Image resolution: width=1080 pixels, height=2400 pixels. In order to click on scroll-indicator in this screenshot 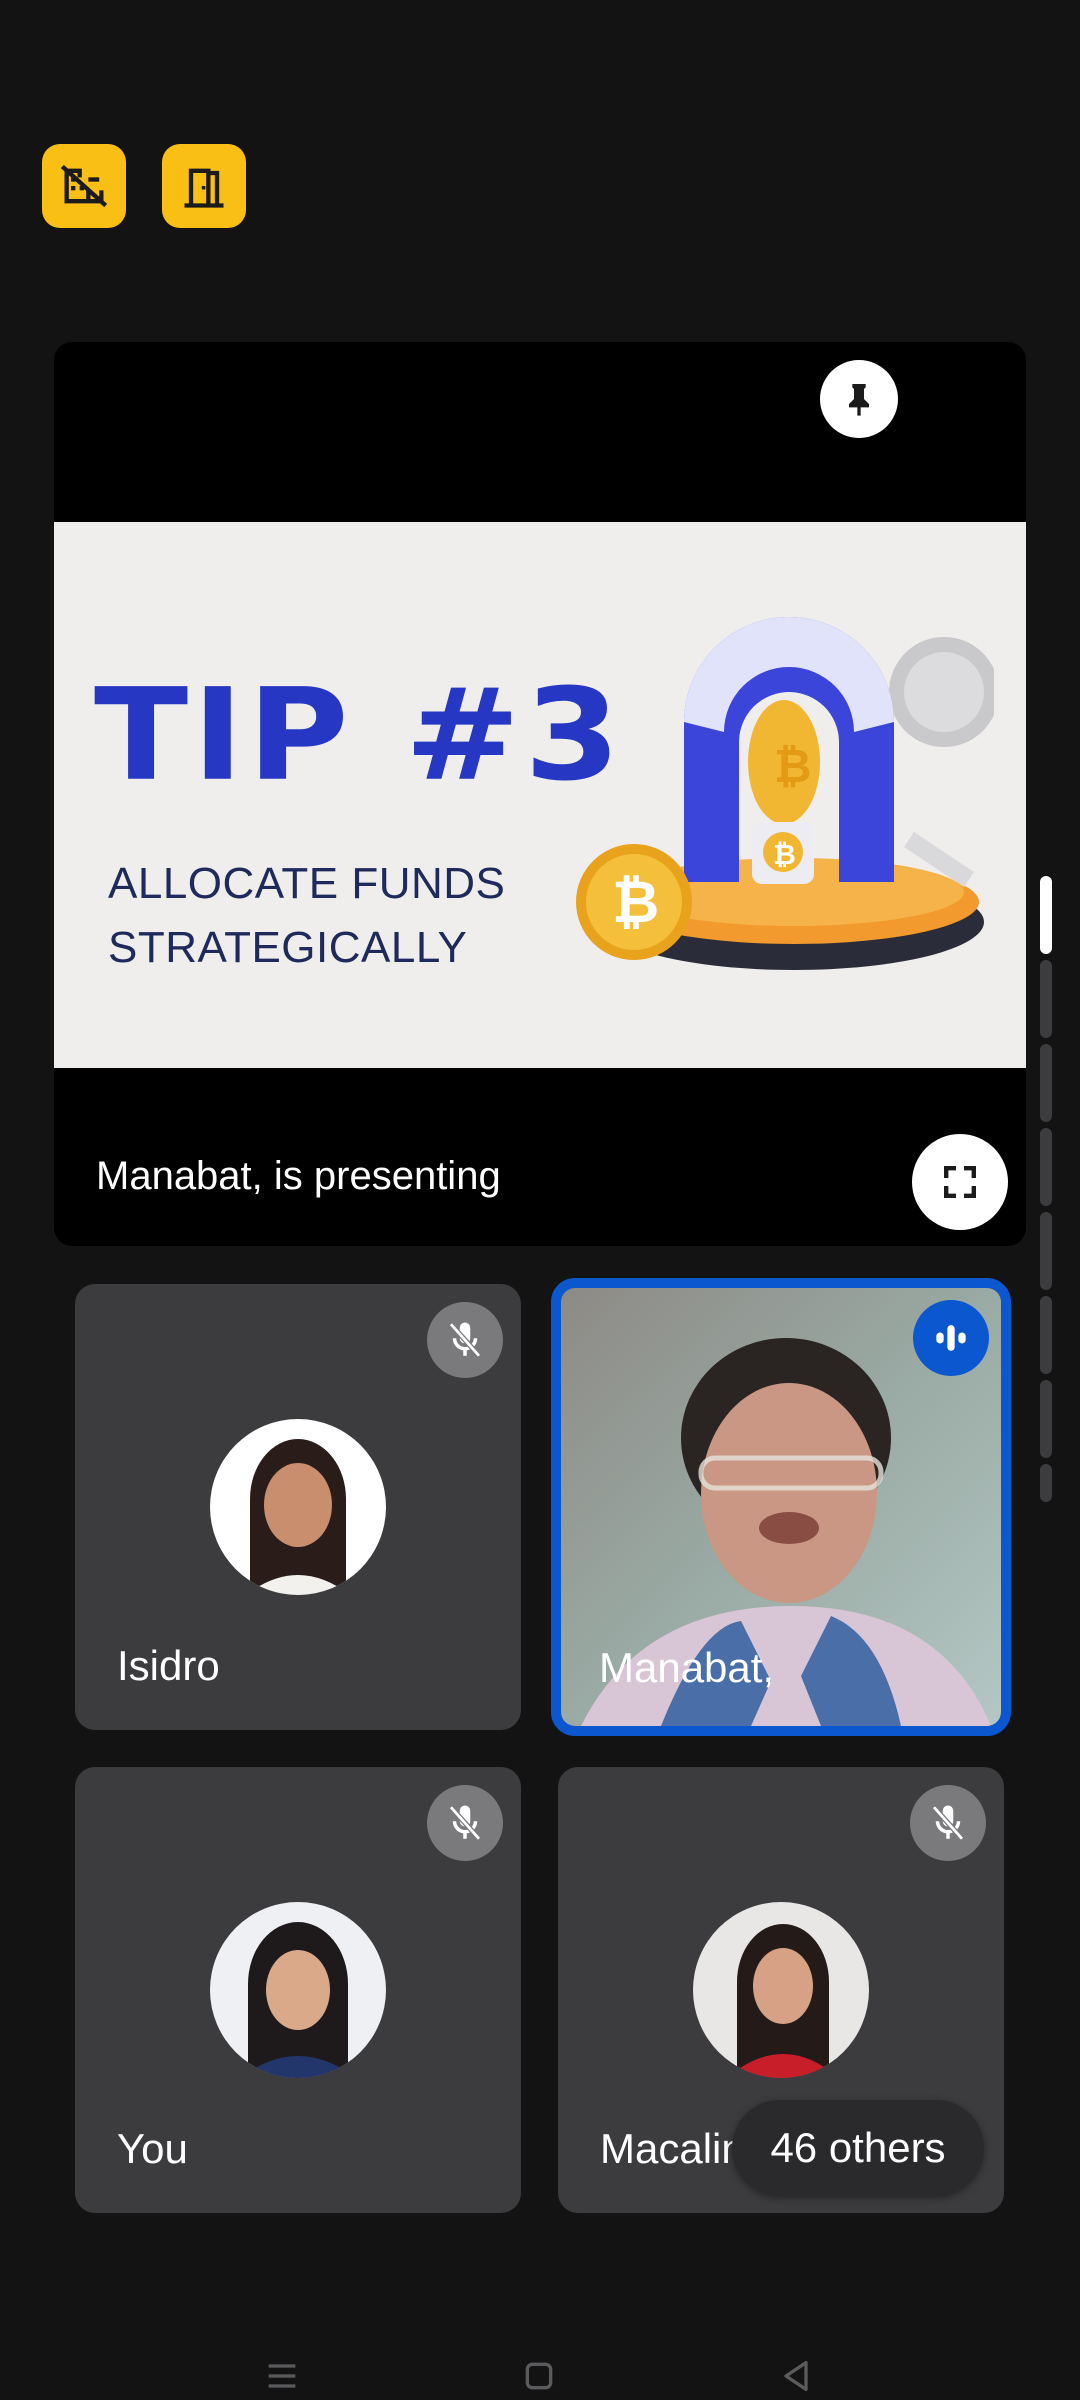, I will do `click(1046, 1189)`.